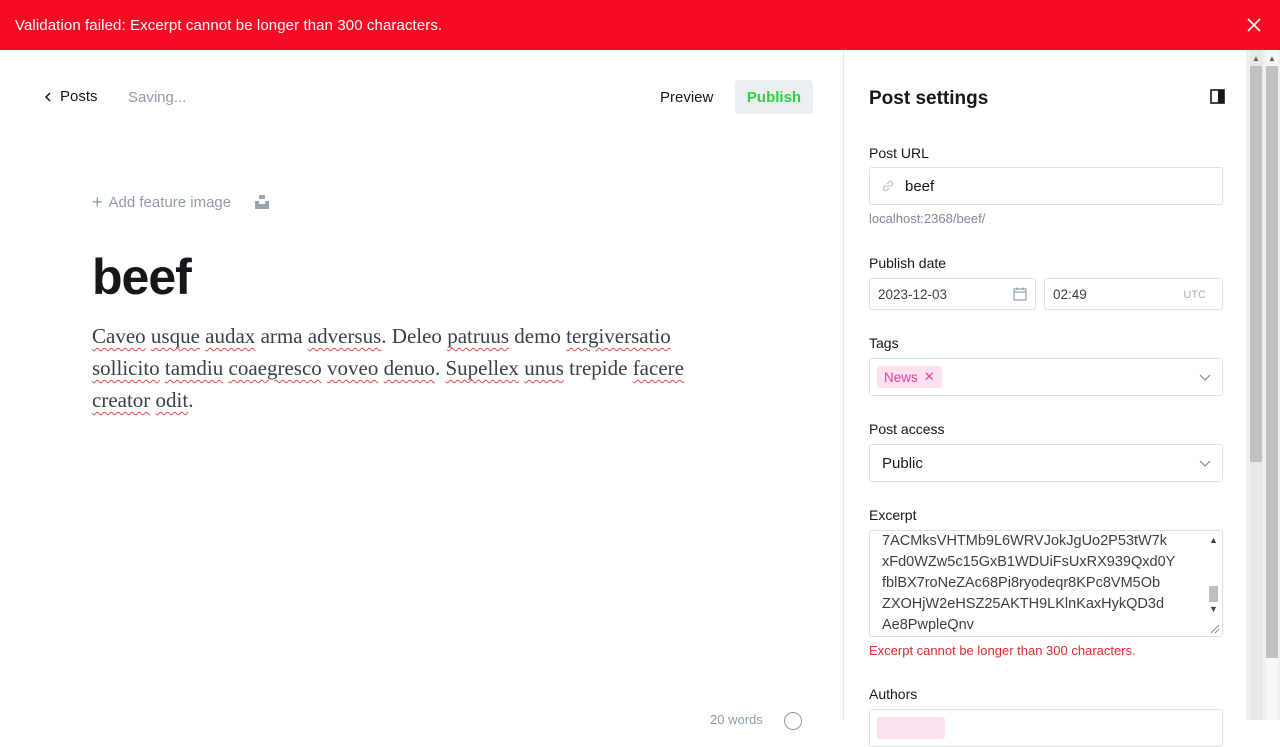  I want to click on misspelled-word: adversus, so click(344, 336).